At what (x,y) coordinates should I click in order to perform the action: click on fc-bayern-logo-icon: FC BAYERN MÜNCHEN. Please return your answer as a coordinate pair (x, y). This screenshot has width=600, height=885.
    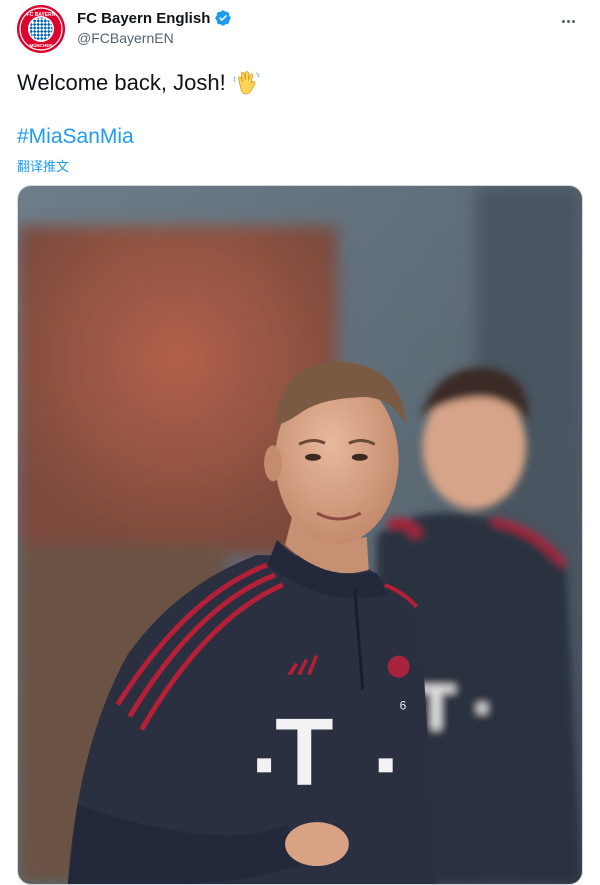
    Looking at the image, I should click on (41, 29).